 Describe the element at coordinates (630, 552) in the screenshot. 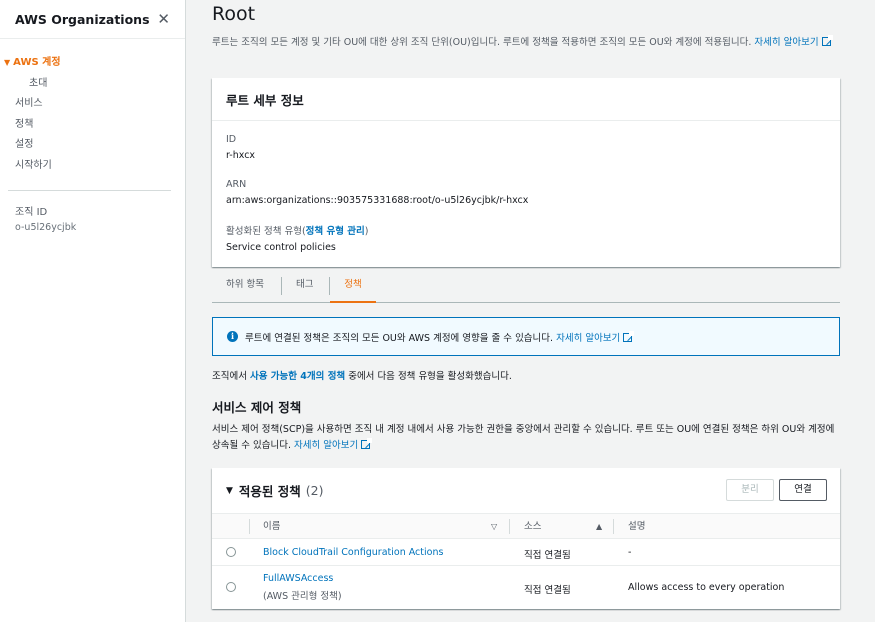

I see `policy-description: -` at that location.